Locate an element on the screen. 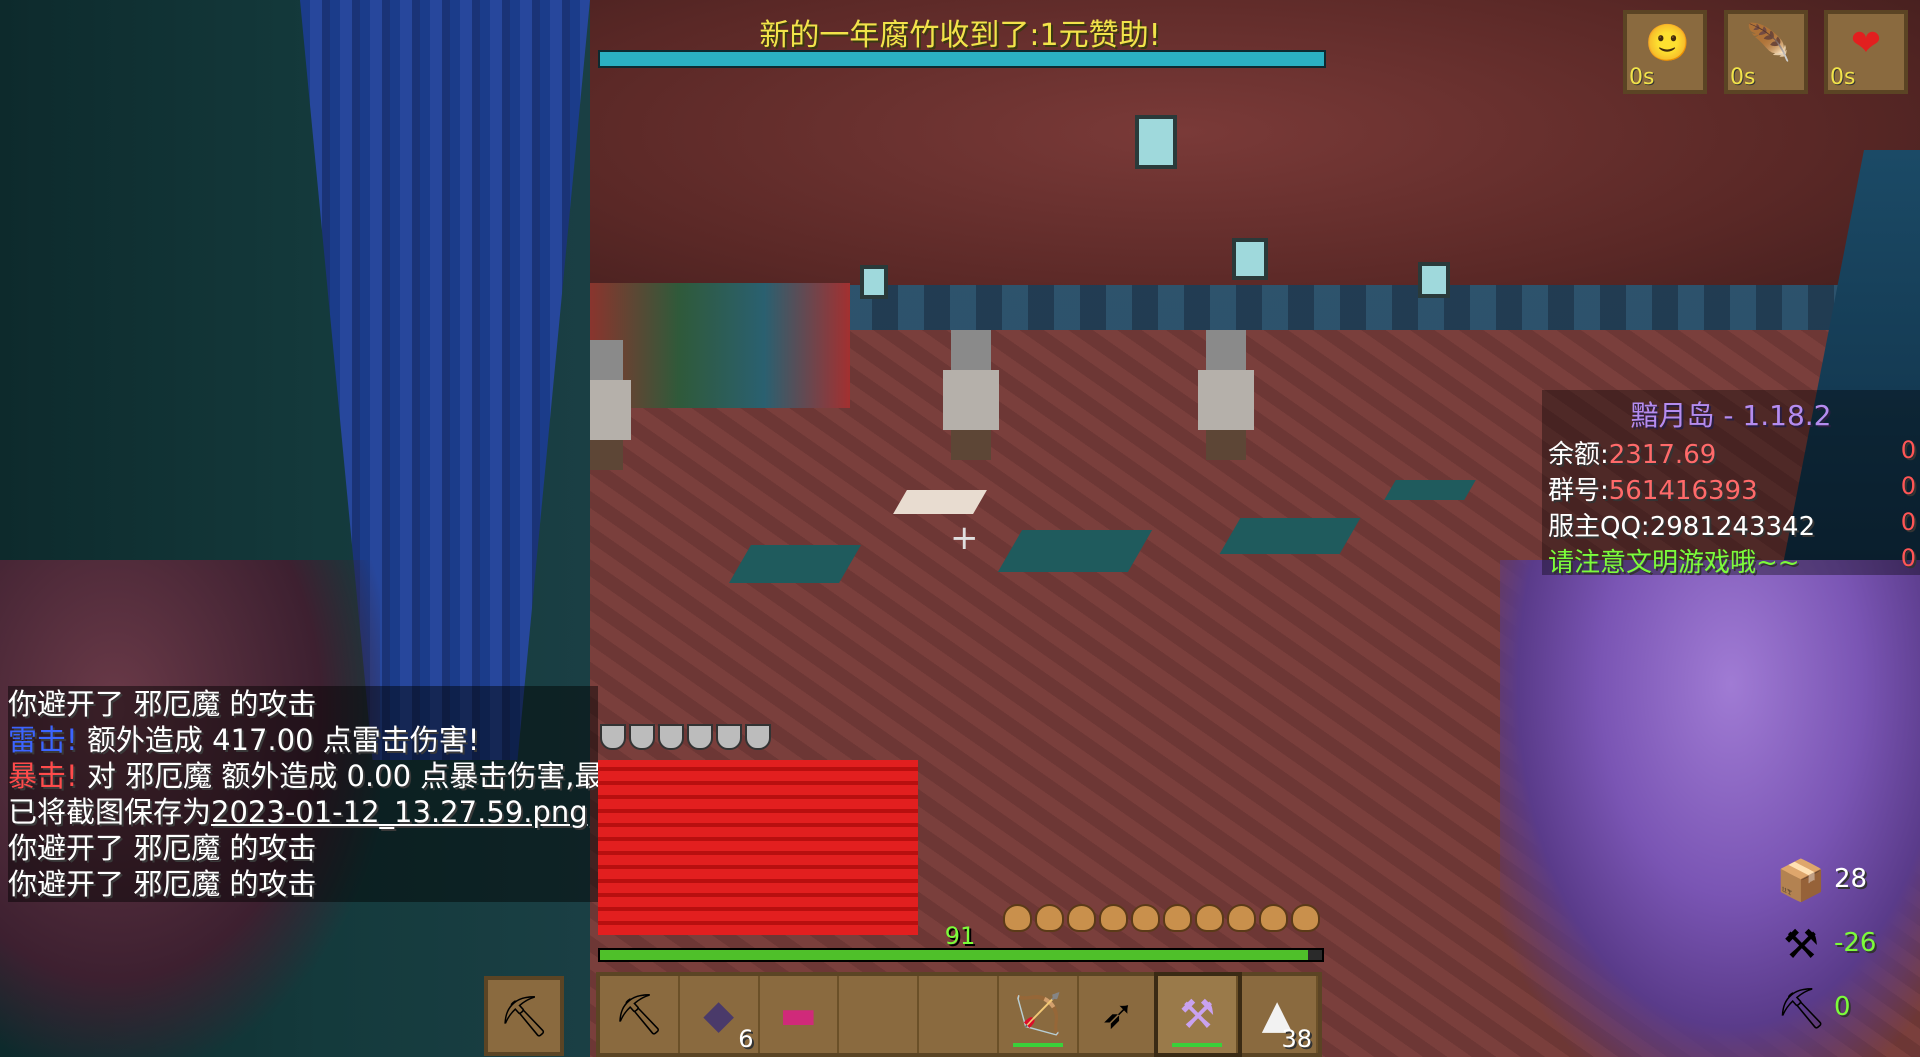 The height and width of the screenshot is (1057, 1920). xp-bar is located at coordinates (961, 955).